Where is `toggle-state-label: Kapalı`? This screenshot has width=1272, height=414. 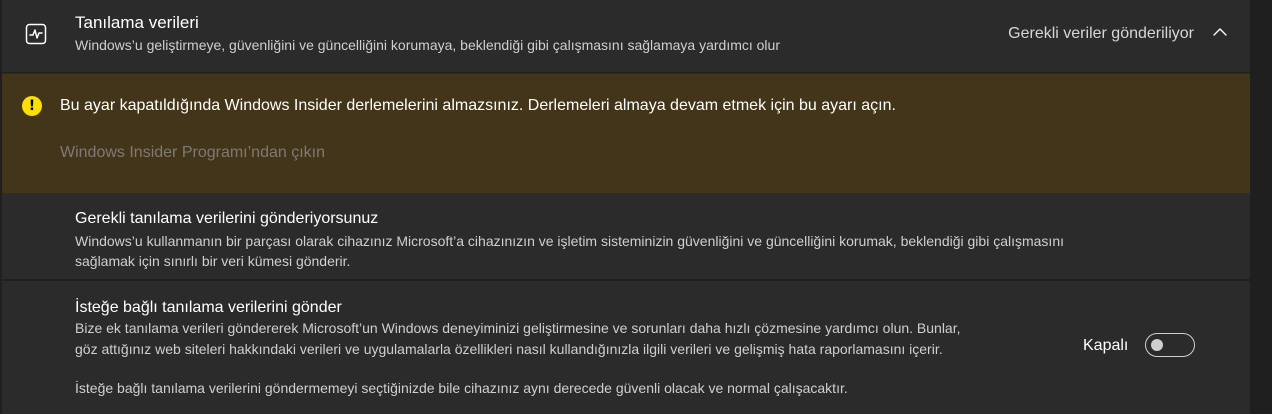 toggle-state-label: Kapalı is located at coordinates (1106, 345).